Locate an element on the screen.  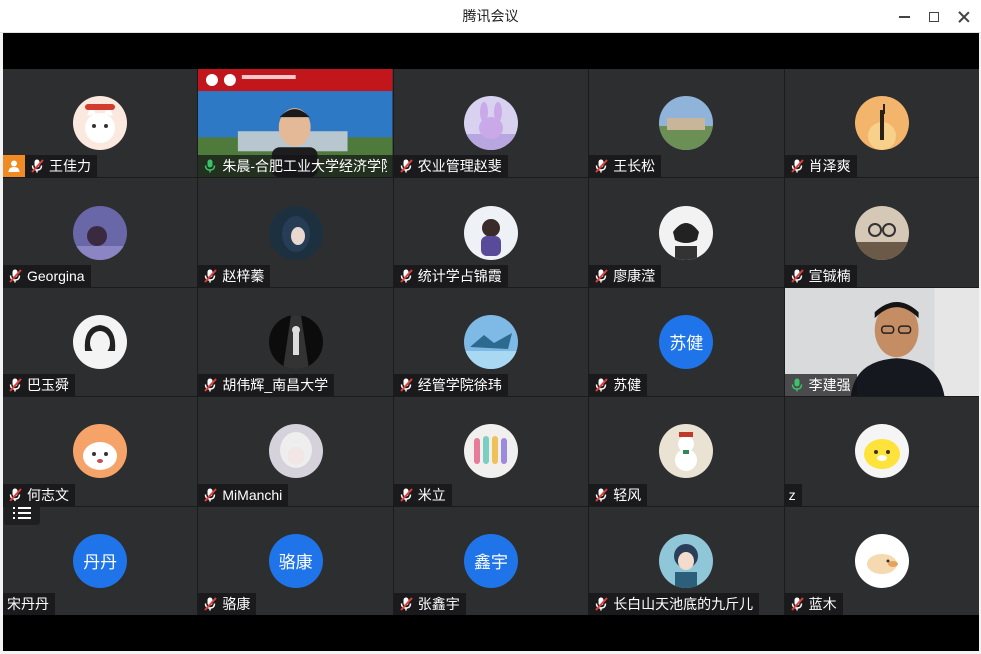
participant-tile: 巴玉舜 is located at coordinates (100, 342).